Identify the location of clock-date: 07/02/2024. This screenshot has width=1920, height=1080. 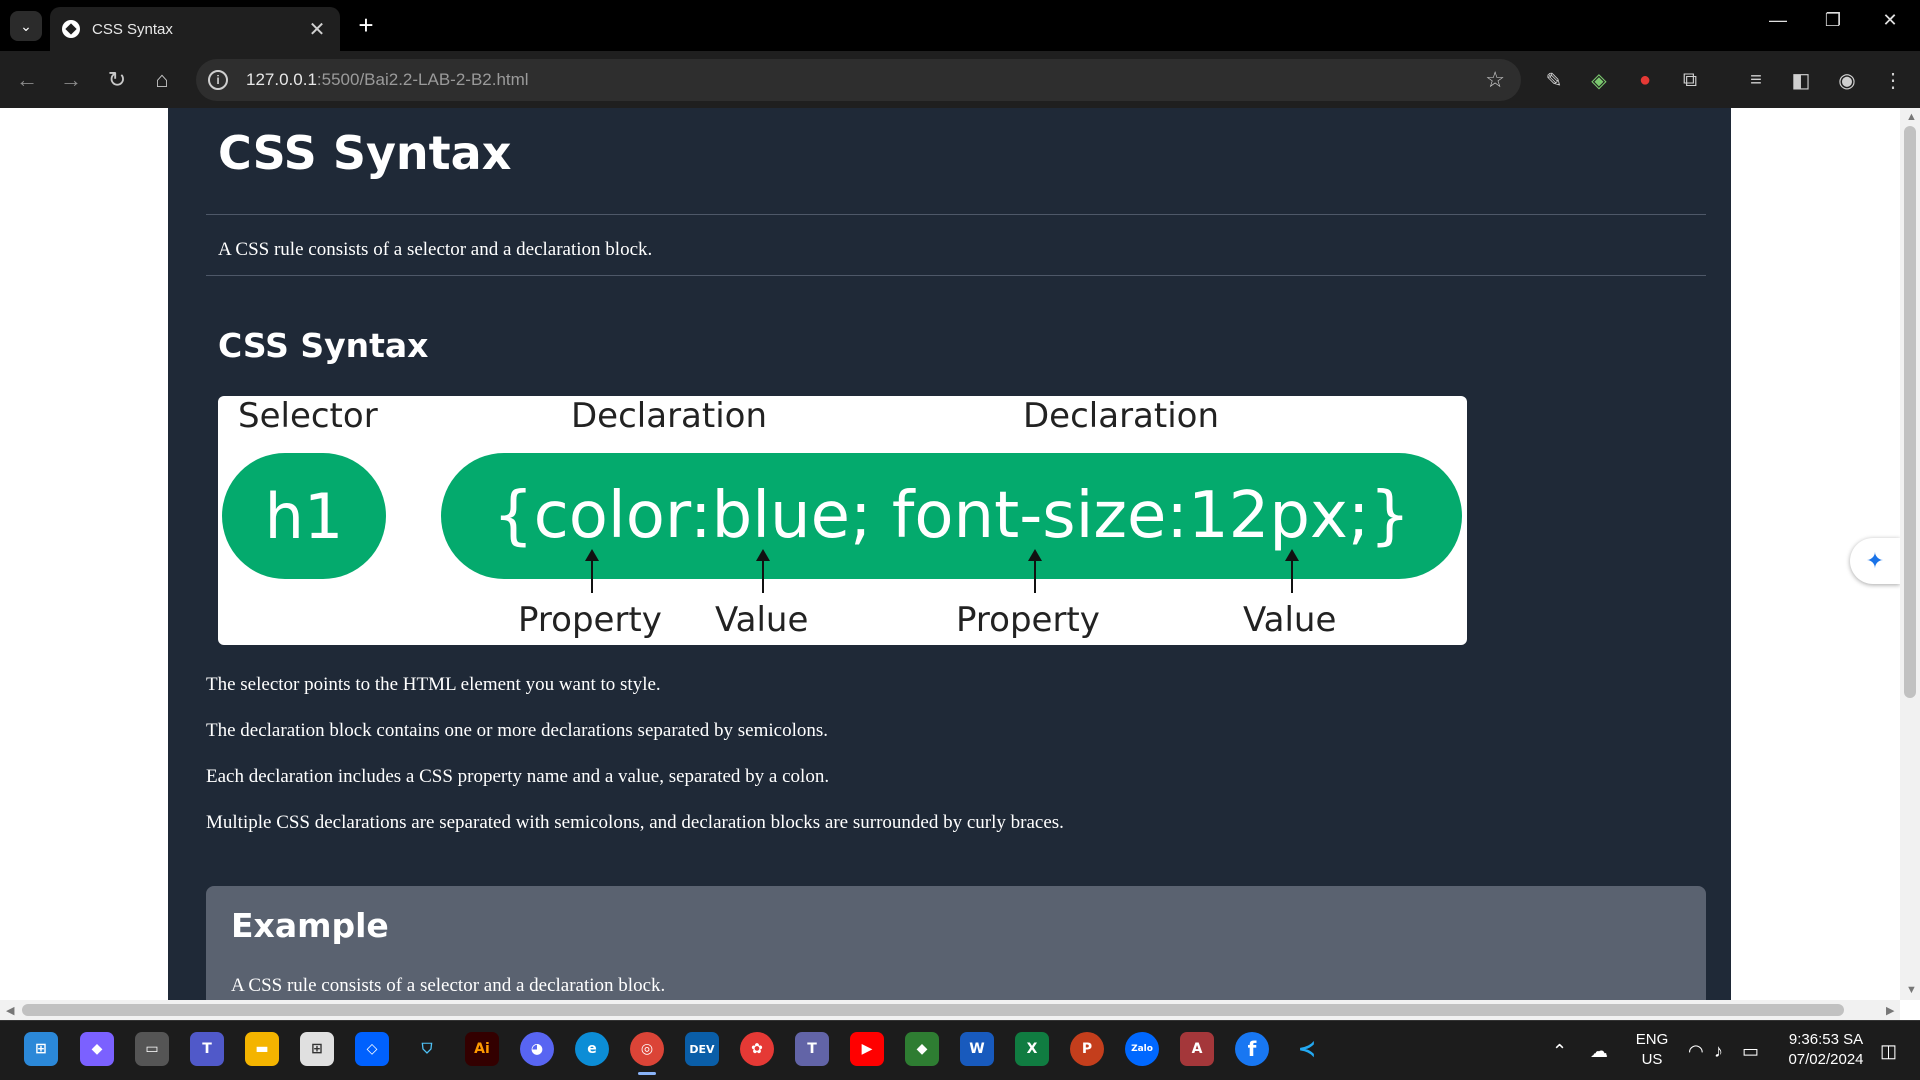
(1826, 1059).